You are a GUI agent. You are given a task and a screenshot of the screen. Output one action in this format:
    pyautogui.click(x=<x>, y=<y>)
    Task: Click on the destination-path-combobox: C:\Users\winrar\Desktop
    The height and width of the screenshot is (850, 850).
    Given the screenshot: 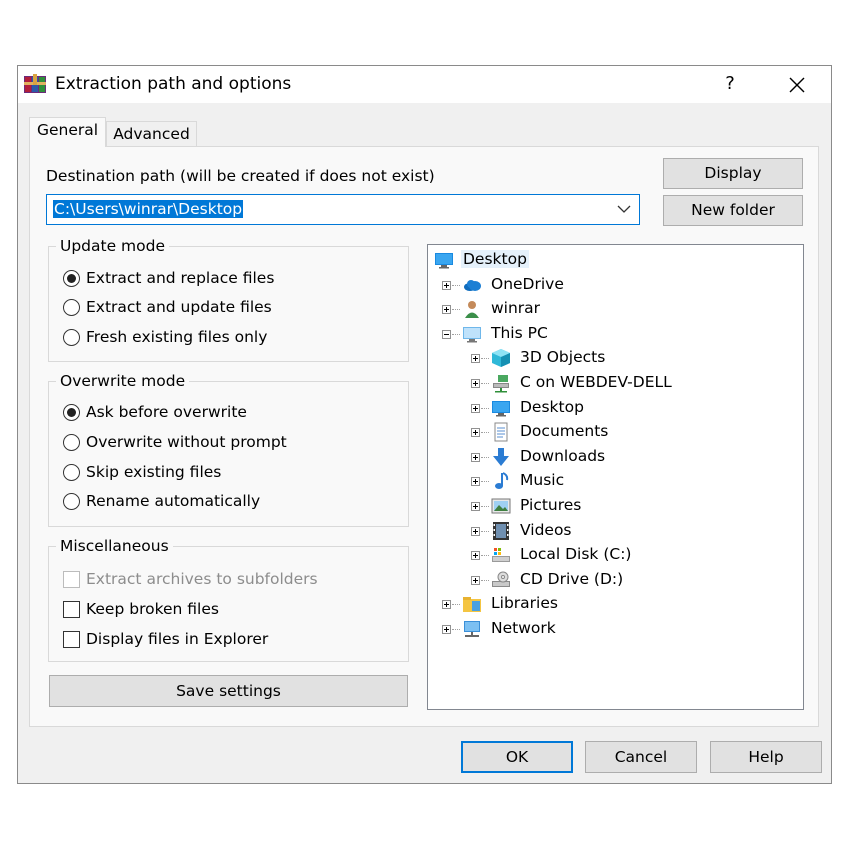 What is the action you would take?
    pyautogui.click(x=343, y=209)
    